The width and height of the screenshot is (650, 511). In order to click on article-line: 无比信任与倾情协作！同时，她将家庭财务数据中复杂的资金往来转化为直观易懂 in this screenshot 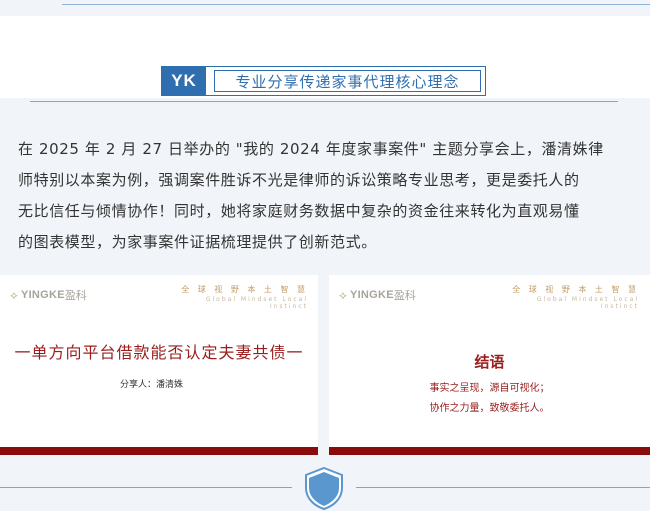, I will do `click(299, 211)`.